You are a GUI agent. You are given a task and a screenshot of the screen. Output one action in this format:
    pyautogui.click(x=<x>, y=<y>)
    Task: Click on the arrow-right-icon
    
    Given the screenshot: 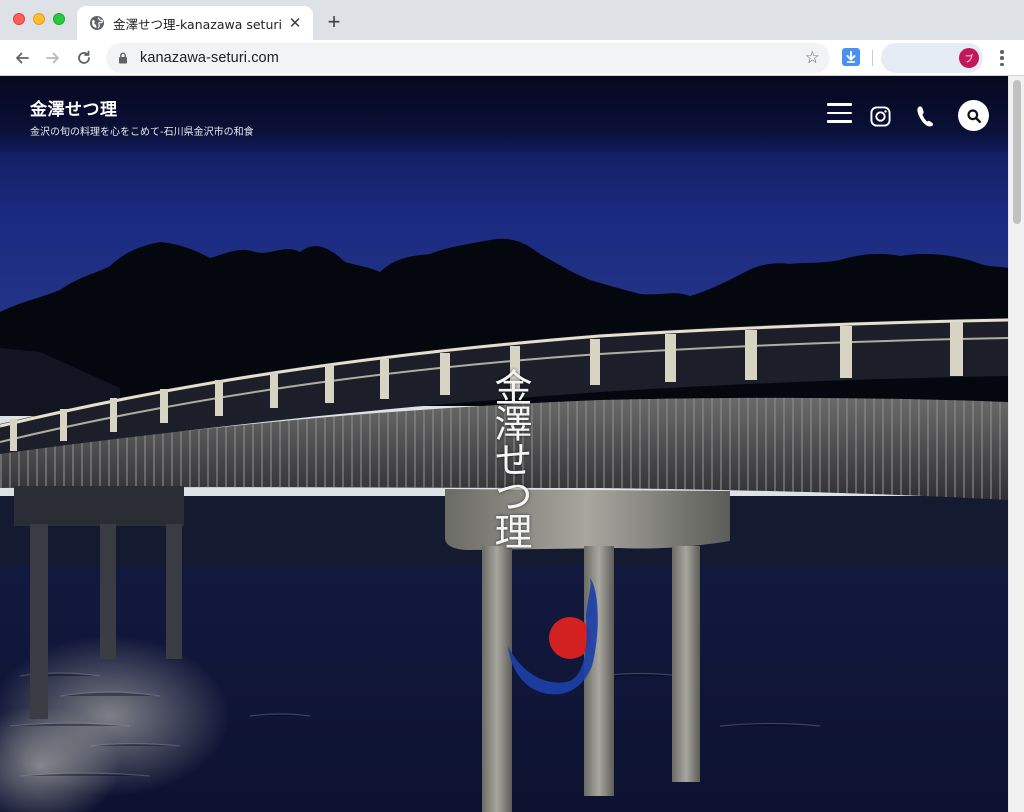 What is the action you would take?
    pyautogui.click(x=52, y=58)
    